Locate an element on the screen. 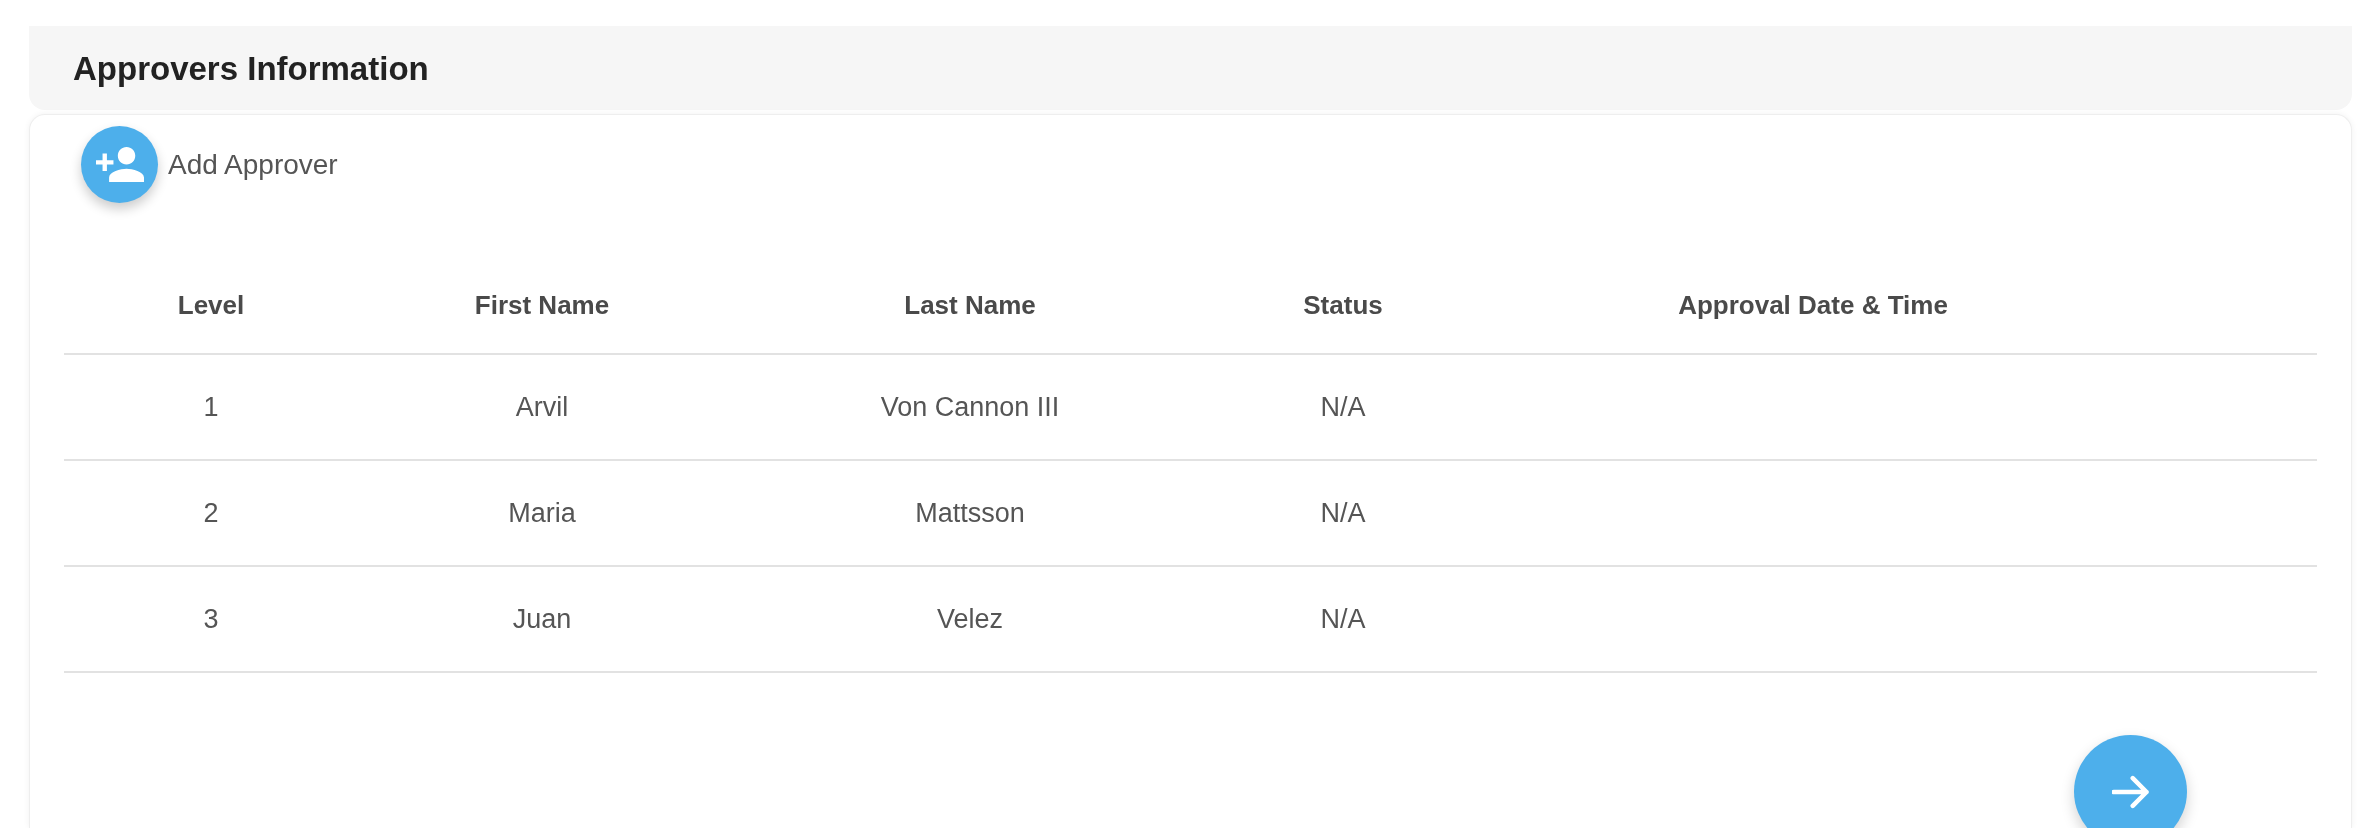 Image resolution: width=2370 pixels, height=828 pixels. table-cell: Mattsson is located at coordinates (970, 513).